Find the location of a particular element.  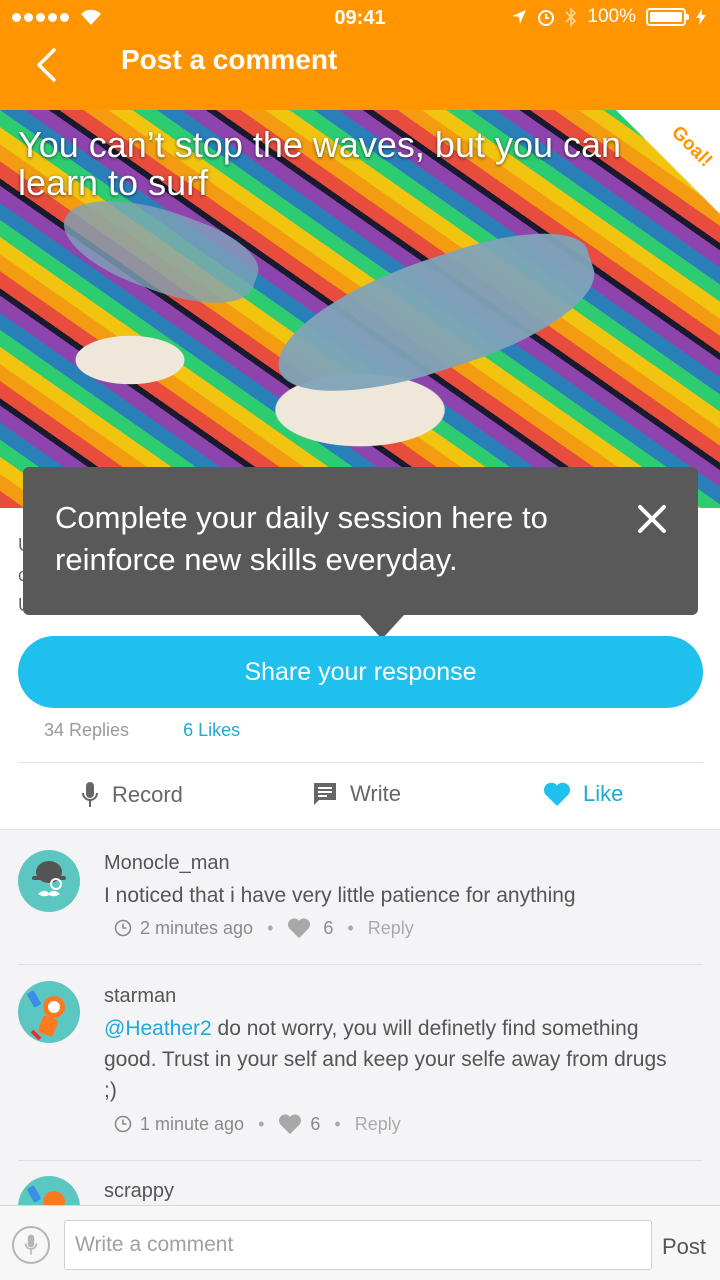

action-bar: Record Write Like is located at coordinates (360, 796).